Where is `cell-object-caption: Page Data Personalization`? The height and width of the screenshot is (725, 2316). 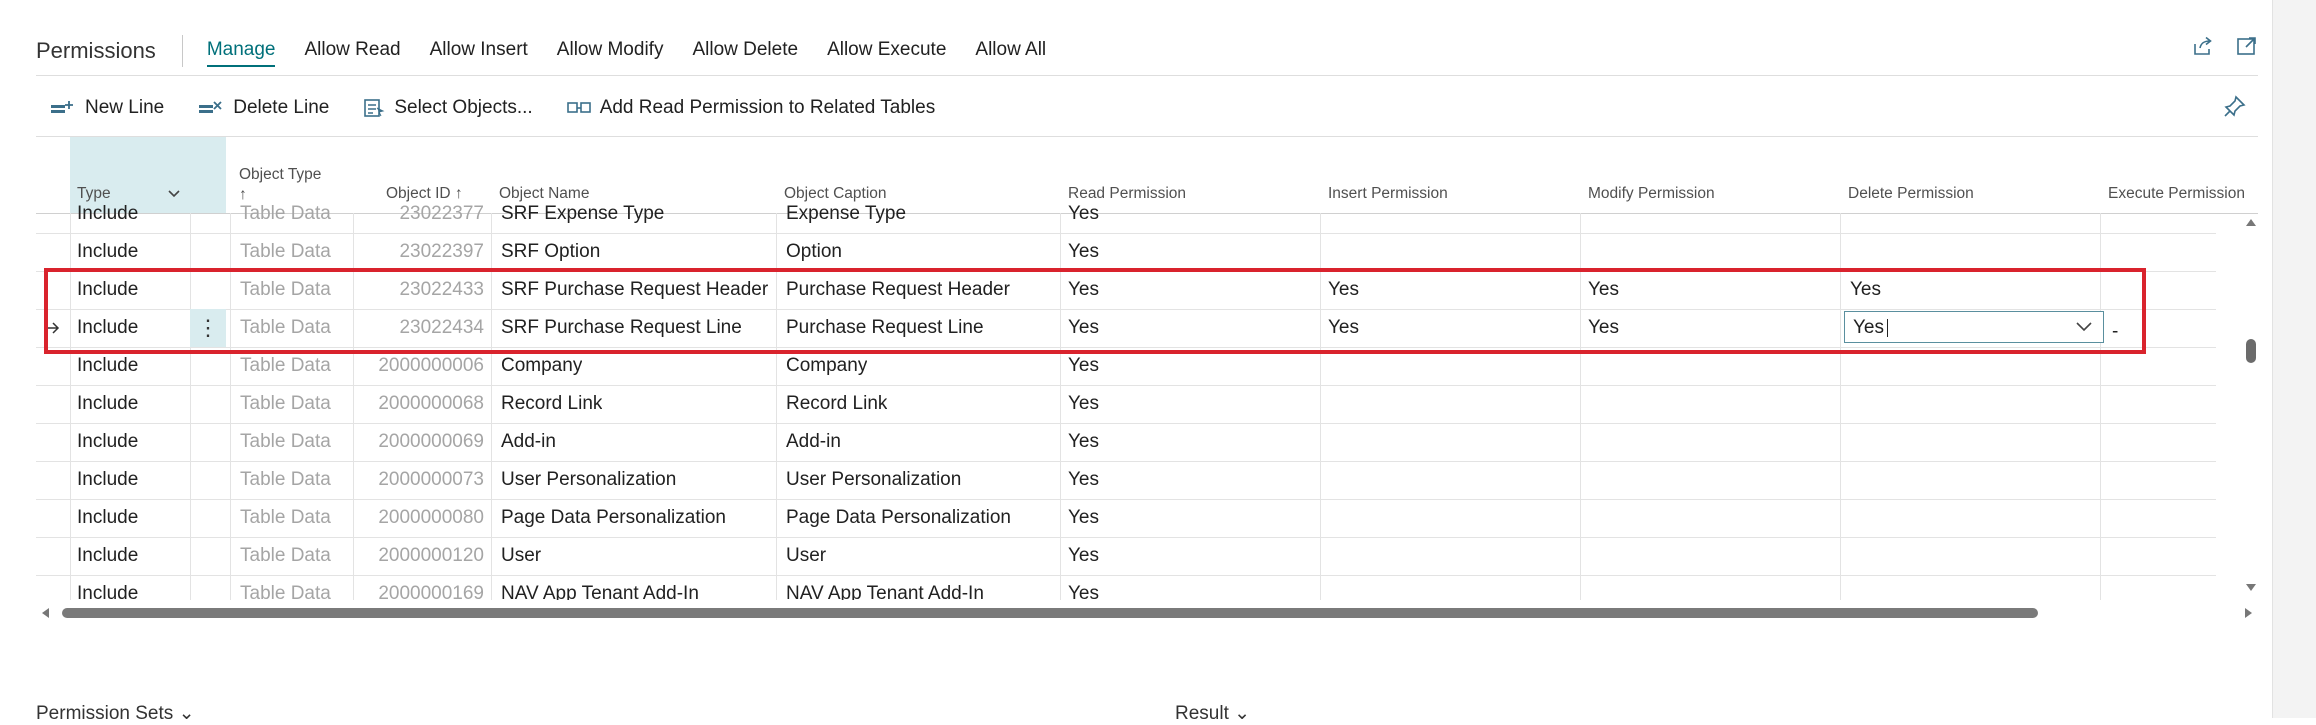
cell-object-caption: Page Data Personalization is located at coordinates (898, 517).